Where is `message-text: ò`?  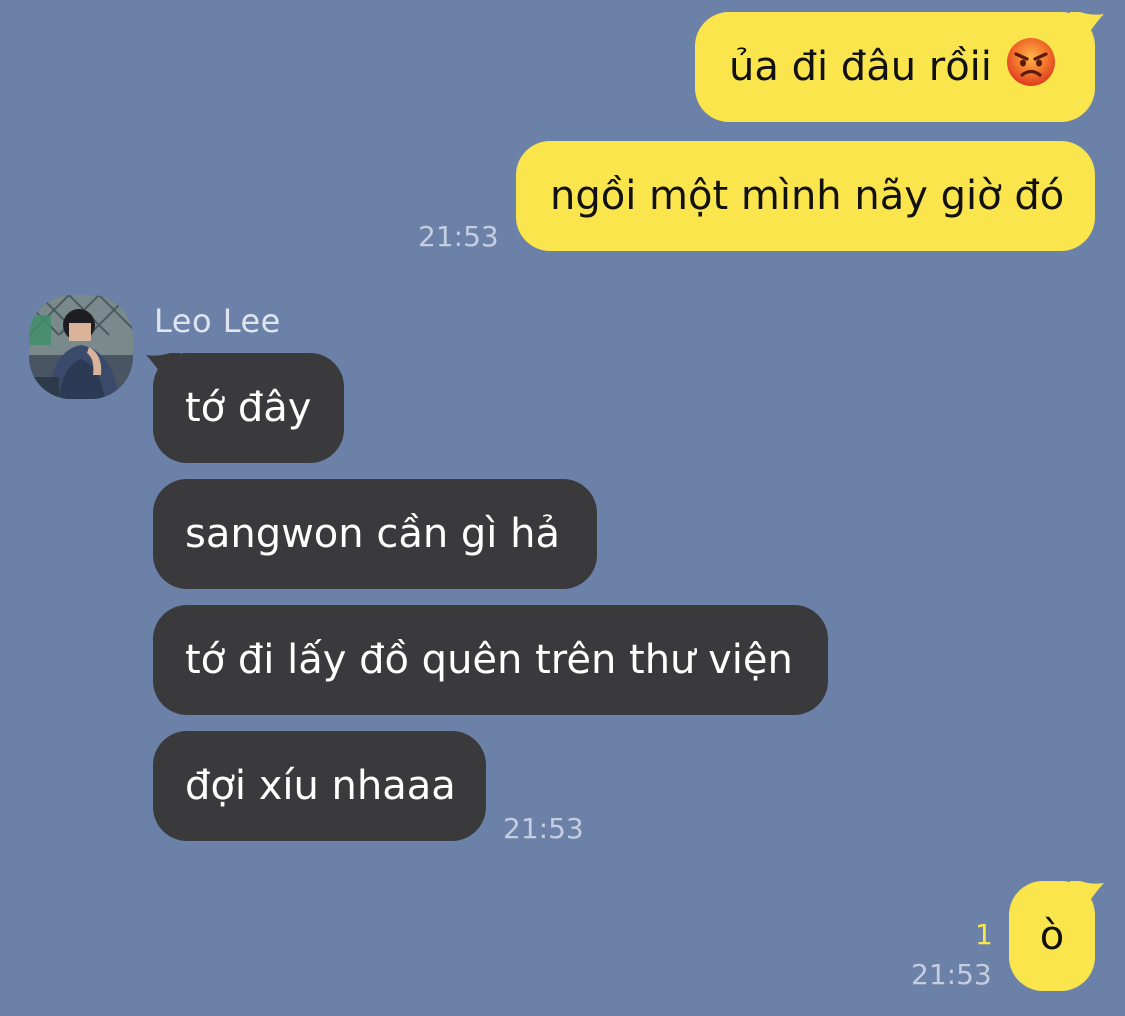
message-text: ò is located at coordinates (1052, 936).